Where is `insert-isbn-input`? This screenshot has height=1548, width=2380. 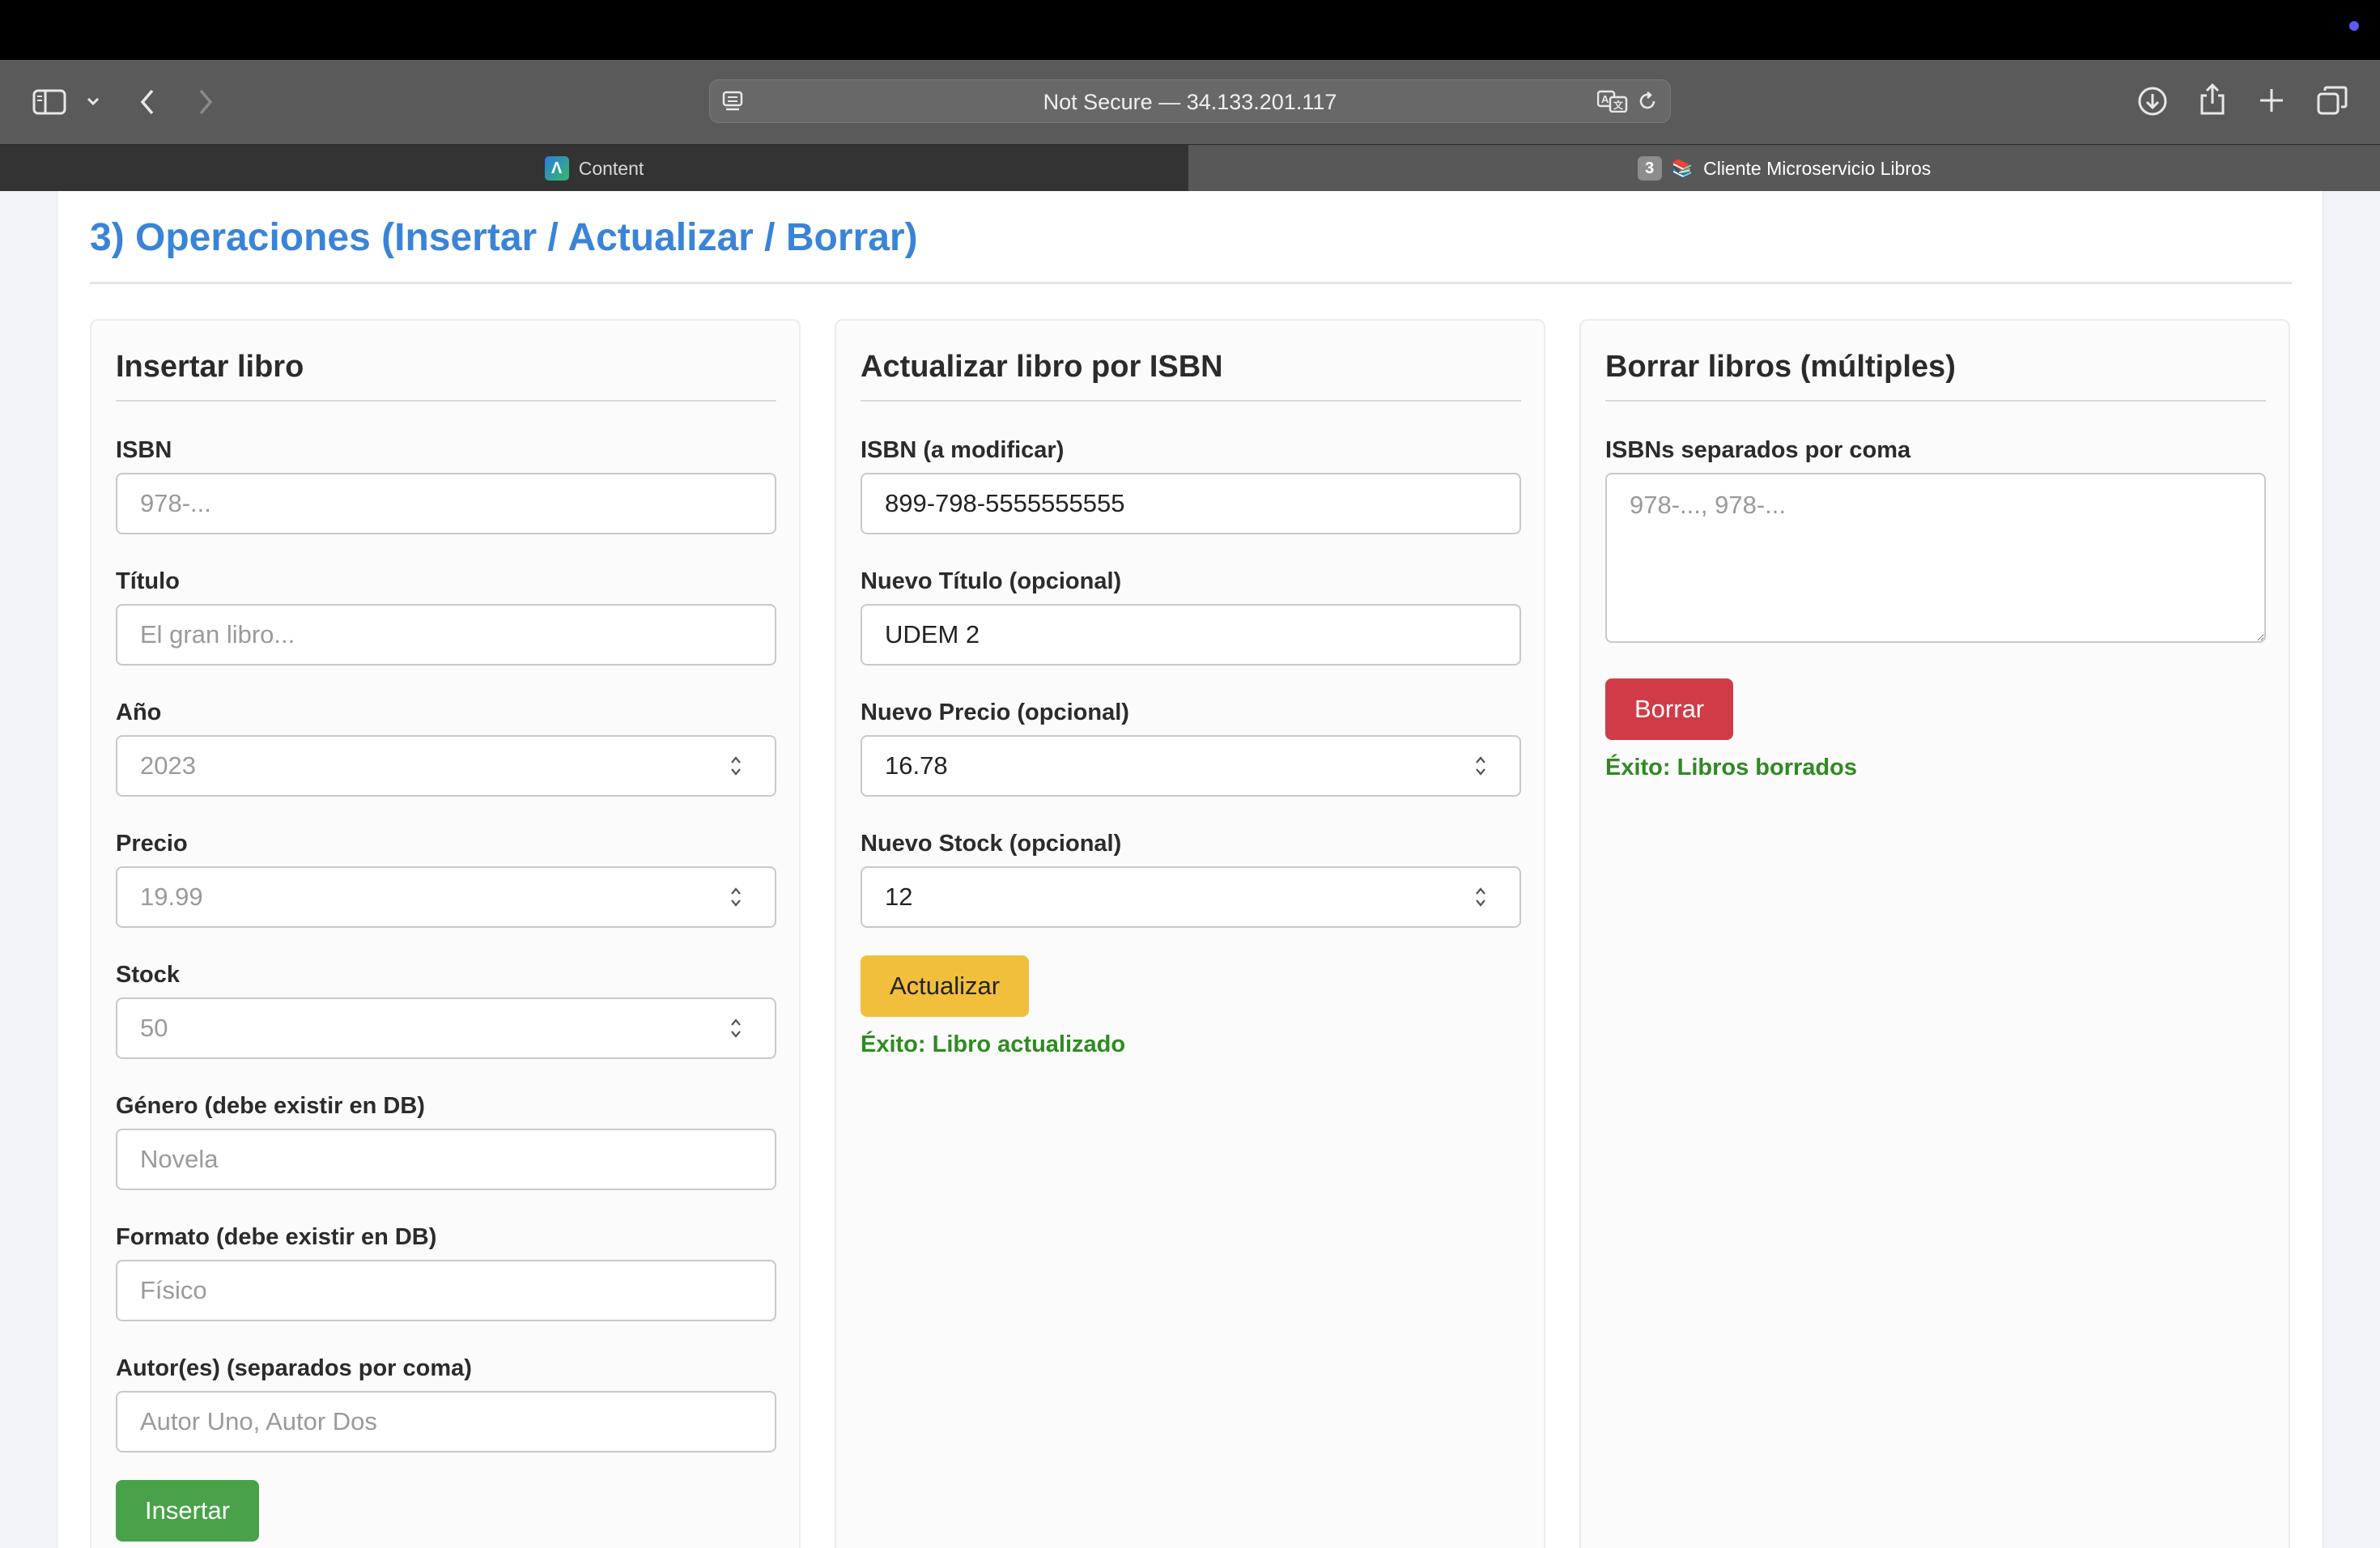 insert-isbn-input is located at coordinates (446, 504).